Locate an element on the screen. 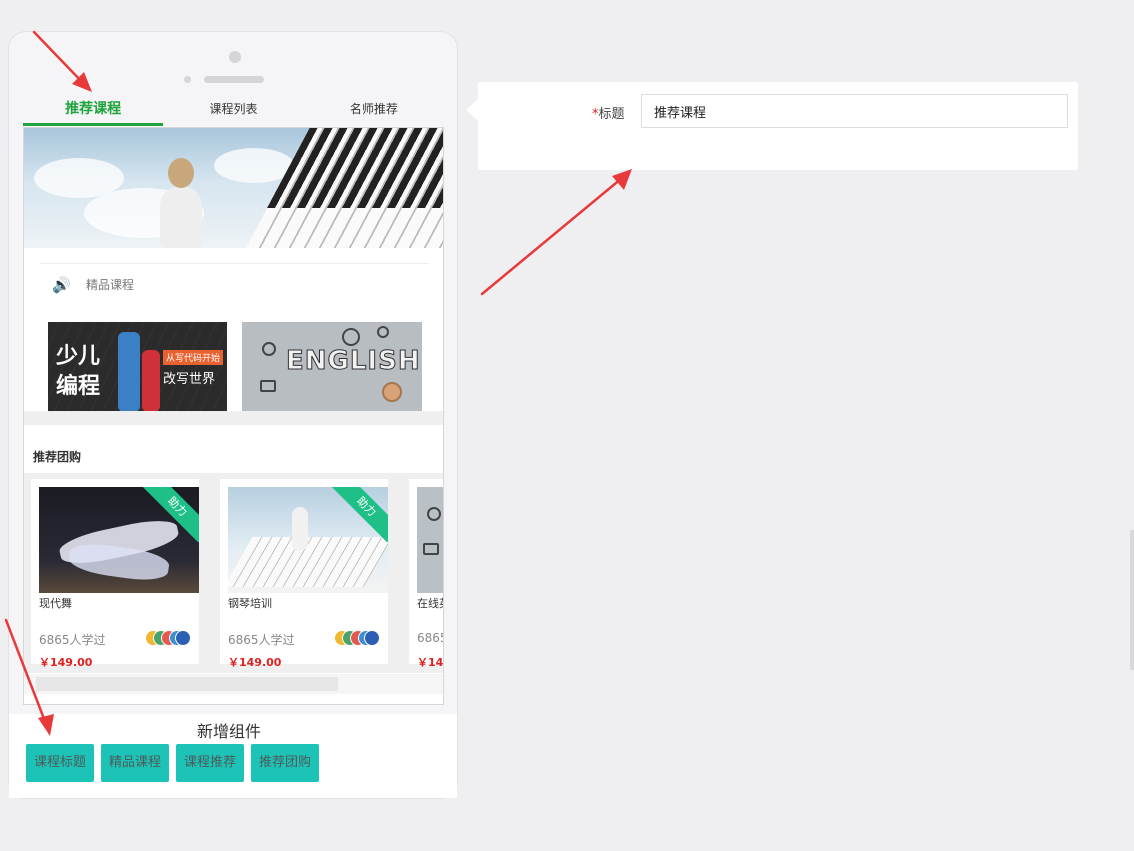 Image resolution: width=1134 pixels, height=851 pixels. arrow-head is located at coordinates (622, 179).